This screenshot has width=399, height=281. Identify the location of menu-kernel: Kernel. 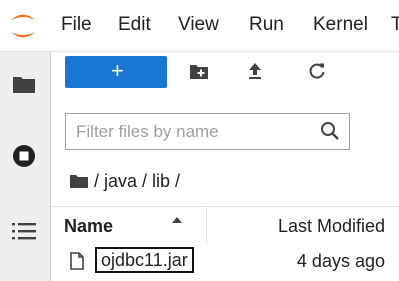
(340, 25).